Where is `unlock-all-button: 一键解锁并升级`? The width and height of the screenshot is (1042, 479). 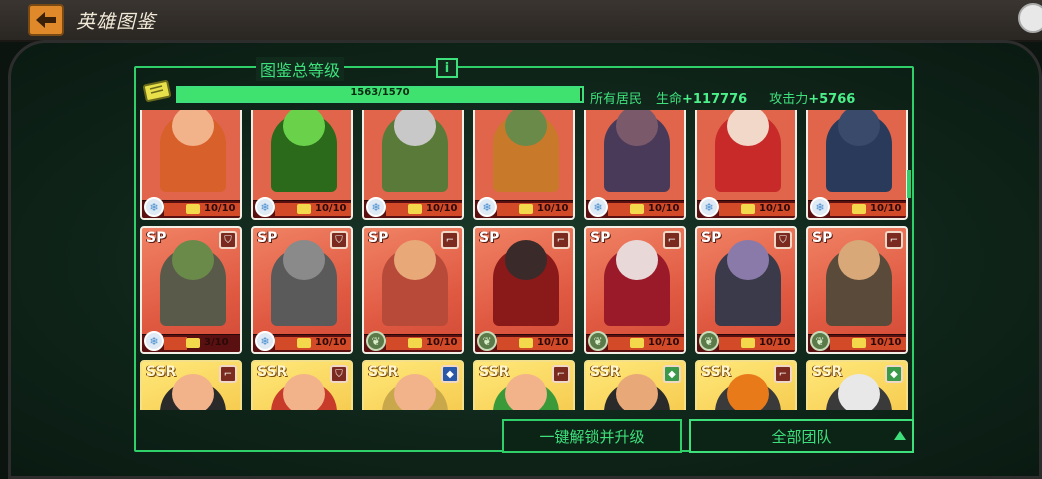 unlock-all-button: 一键解锁并升级 is located at coordinates (592, 436).